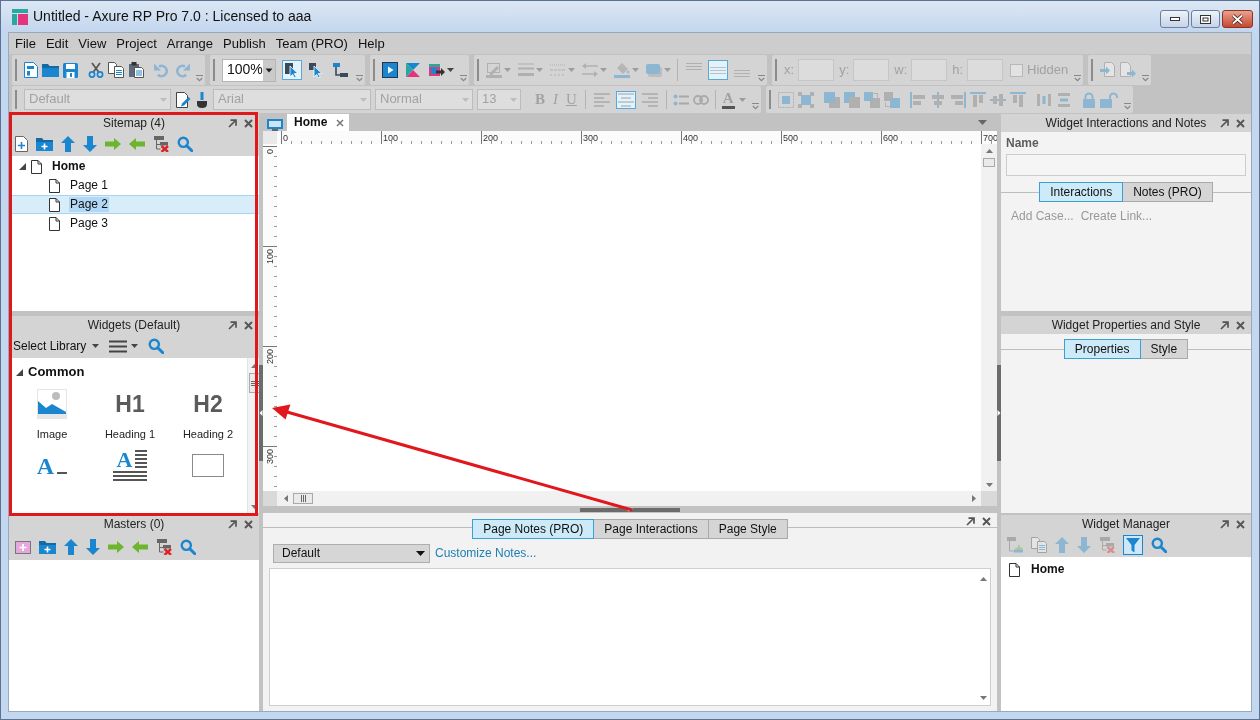 The width and height of the screenshot is (1260, 720). What do you see at coordinates (92, 43) in the screenshot?
I see `menu-item: View` at bounding box center [92, 43].